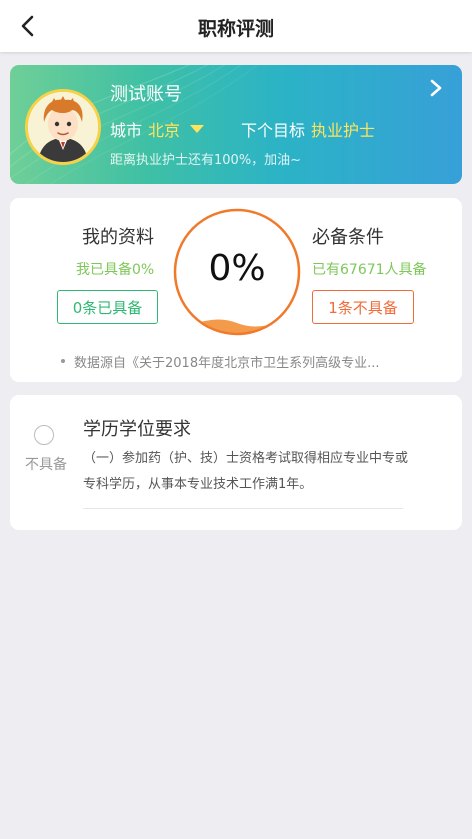  What do you see at coordinates (237, 268) in the screenshot?
I see `gauge-value: 0%` at bounding box center [237, 268].